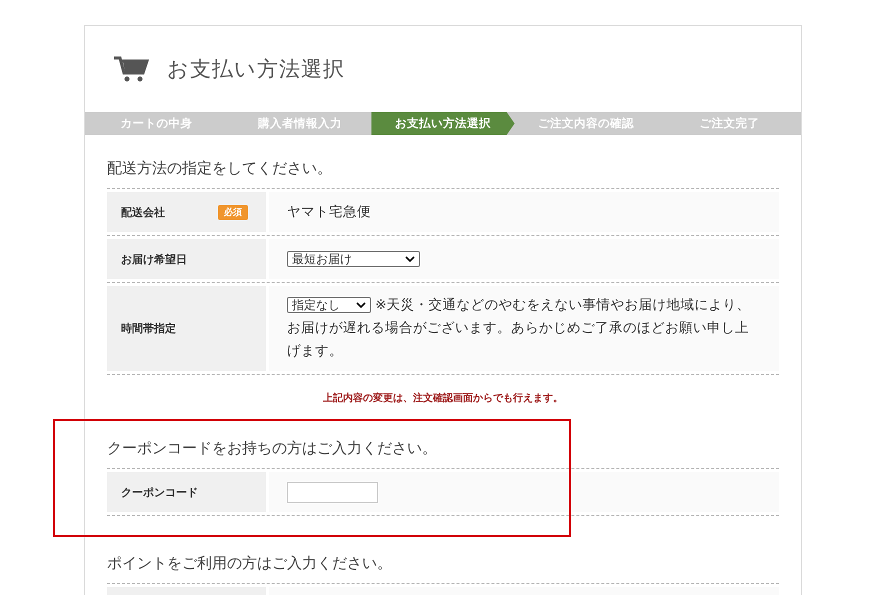 This screenshot has width=879, height=595. I want to click on field-label: お届け希望日, so click(154, 259).